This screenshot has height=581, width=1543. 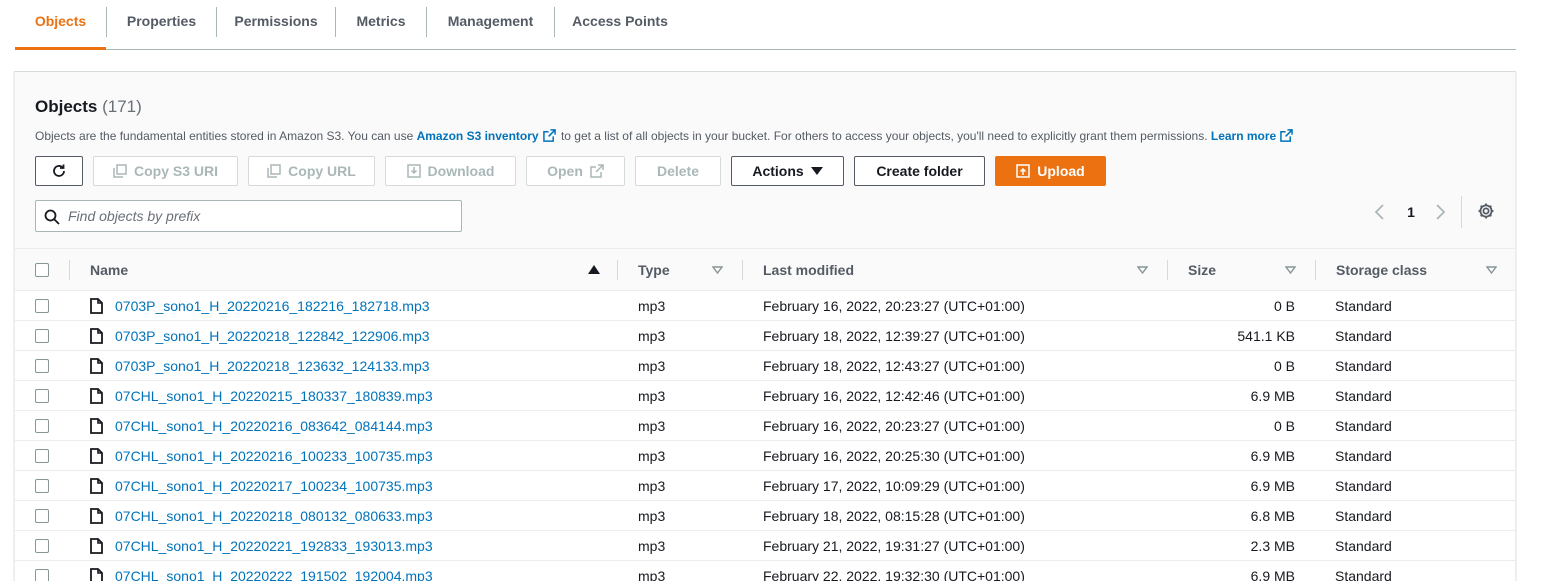 I want to click on object-name-link: 07CHL_sono1_H_20220216_083642_084144.mp3, so click(x=274, y=426).